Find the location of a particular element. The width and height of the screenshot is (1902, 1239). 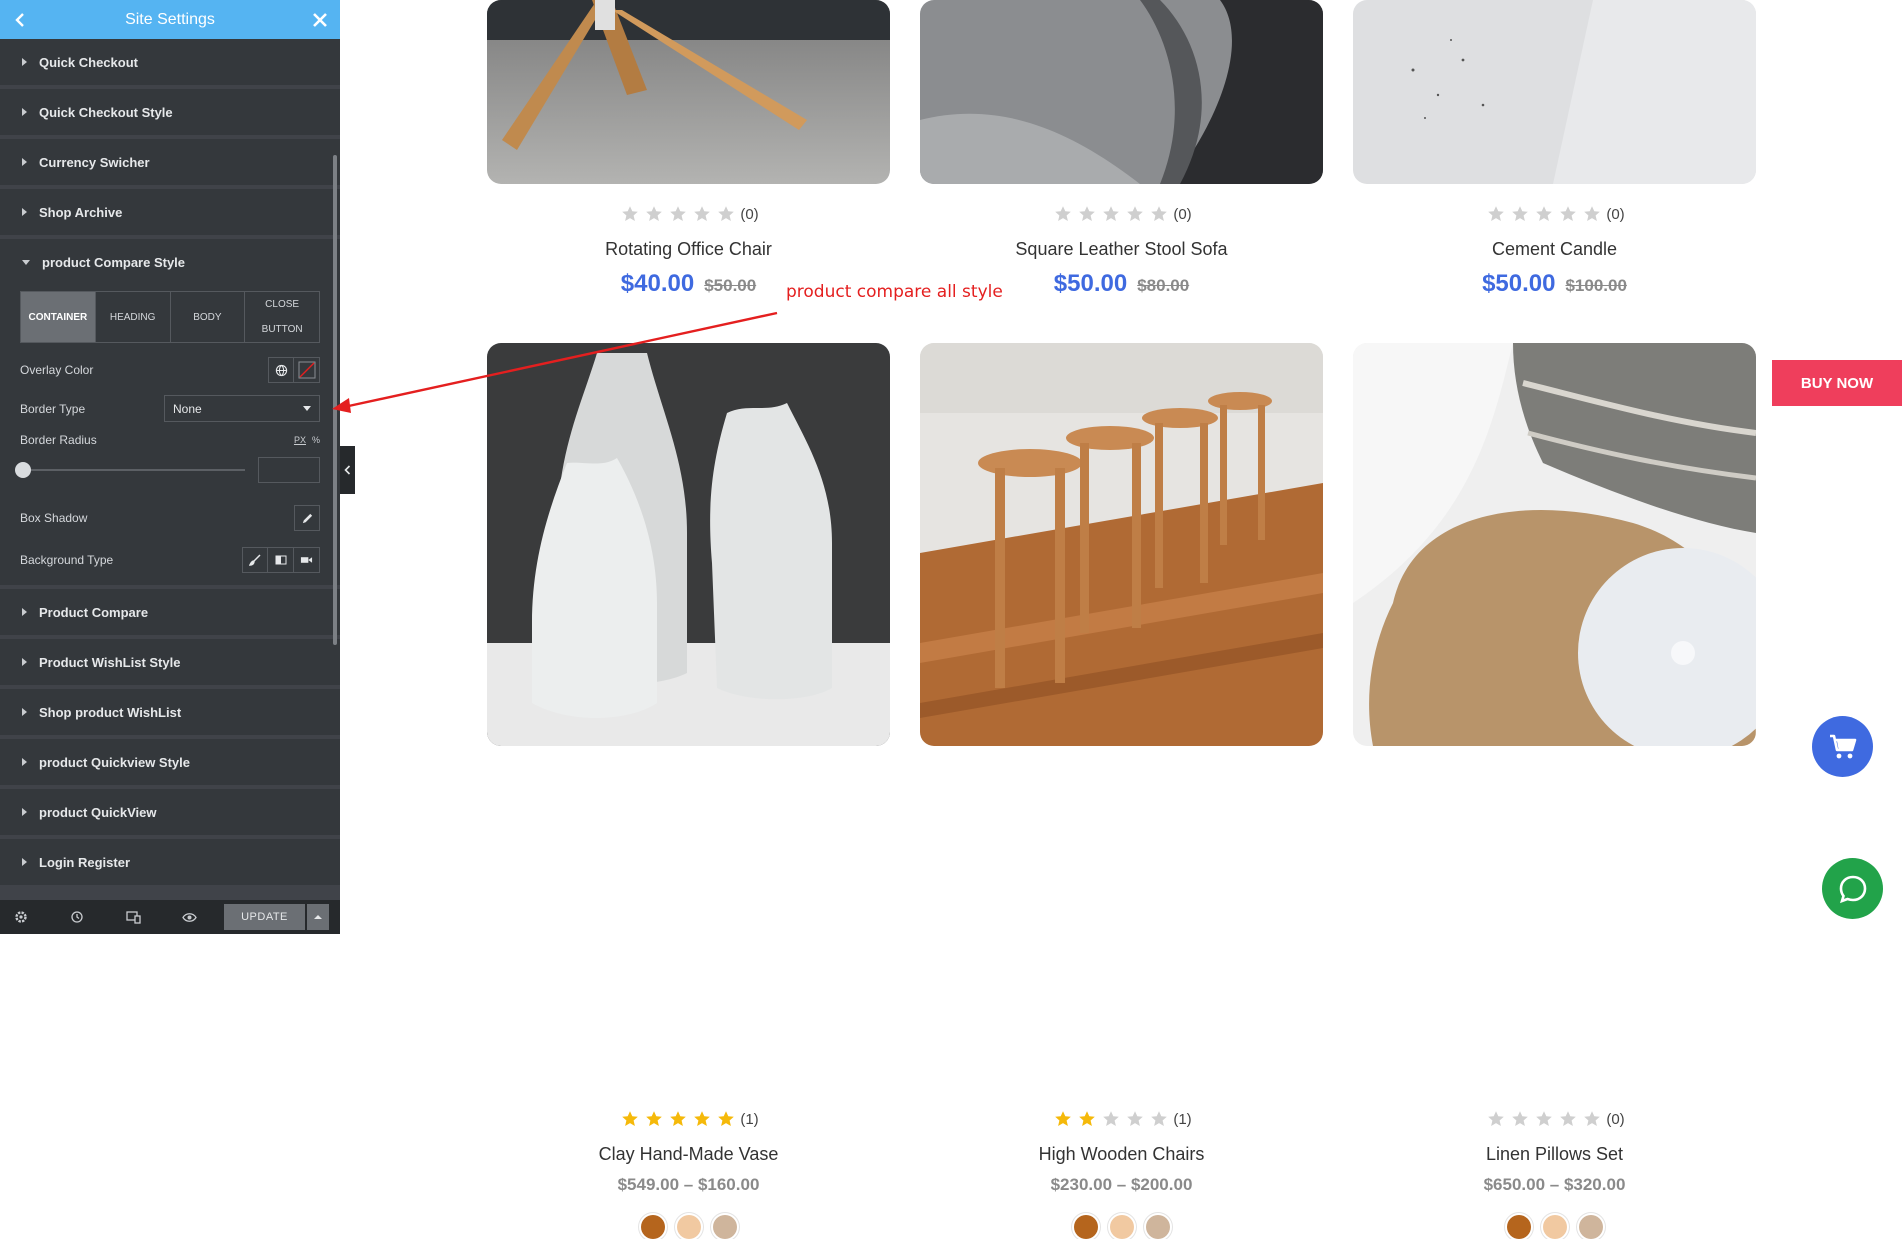

section-quick-checkout-style: Quick Checkout Style is located at coordinates (170, 112).